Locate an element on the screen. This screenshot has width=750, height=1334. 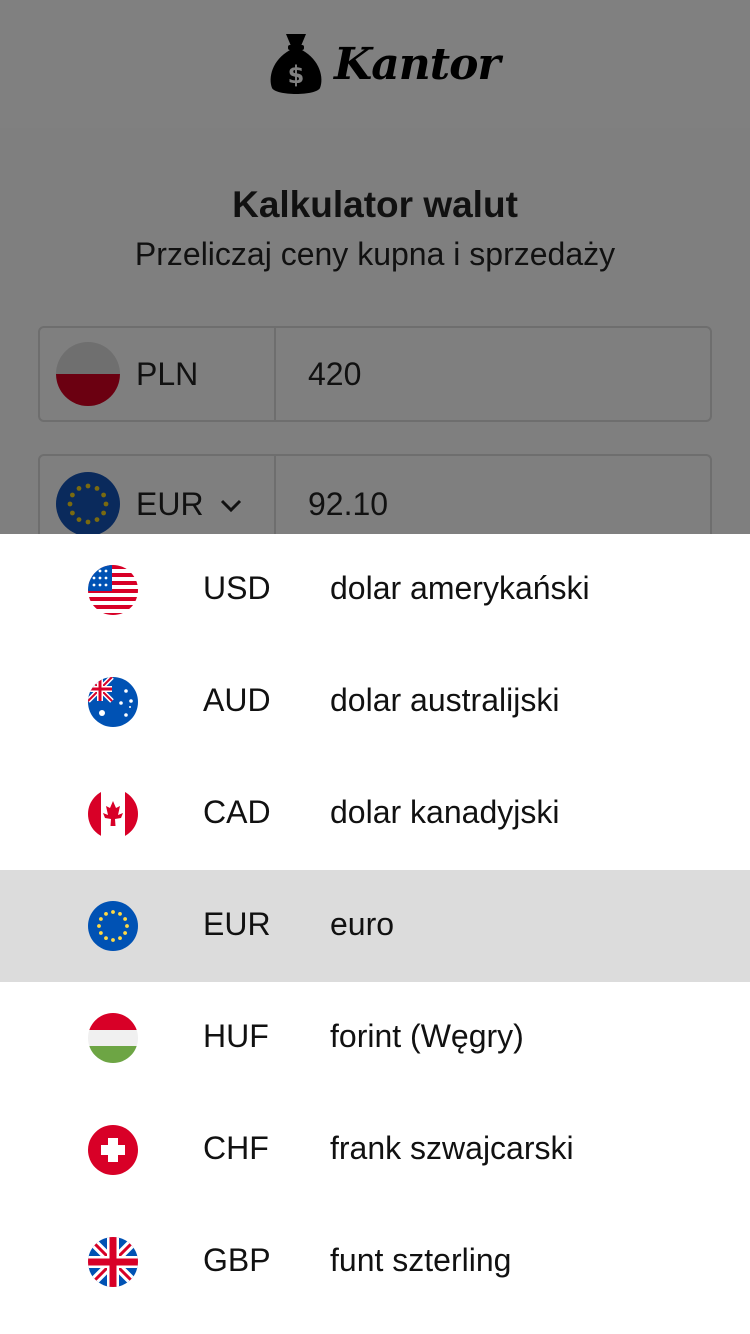
from-currency-row: PLN 420 is located at coordinates (375, 374).